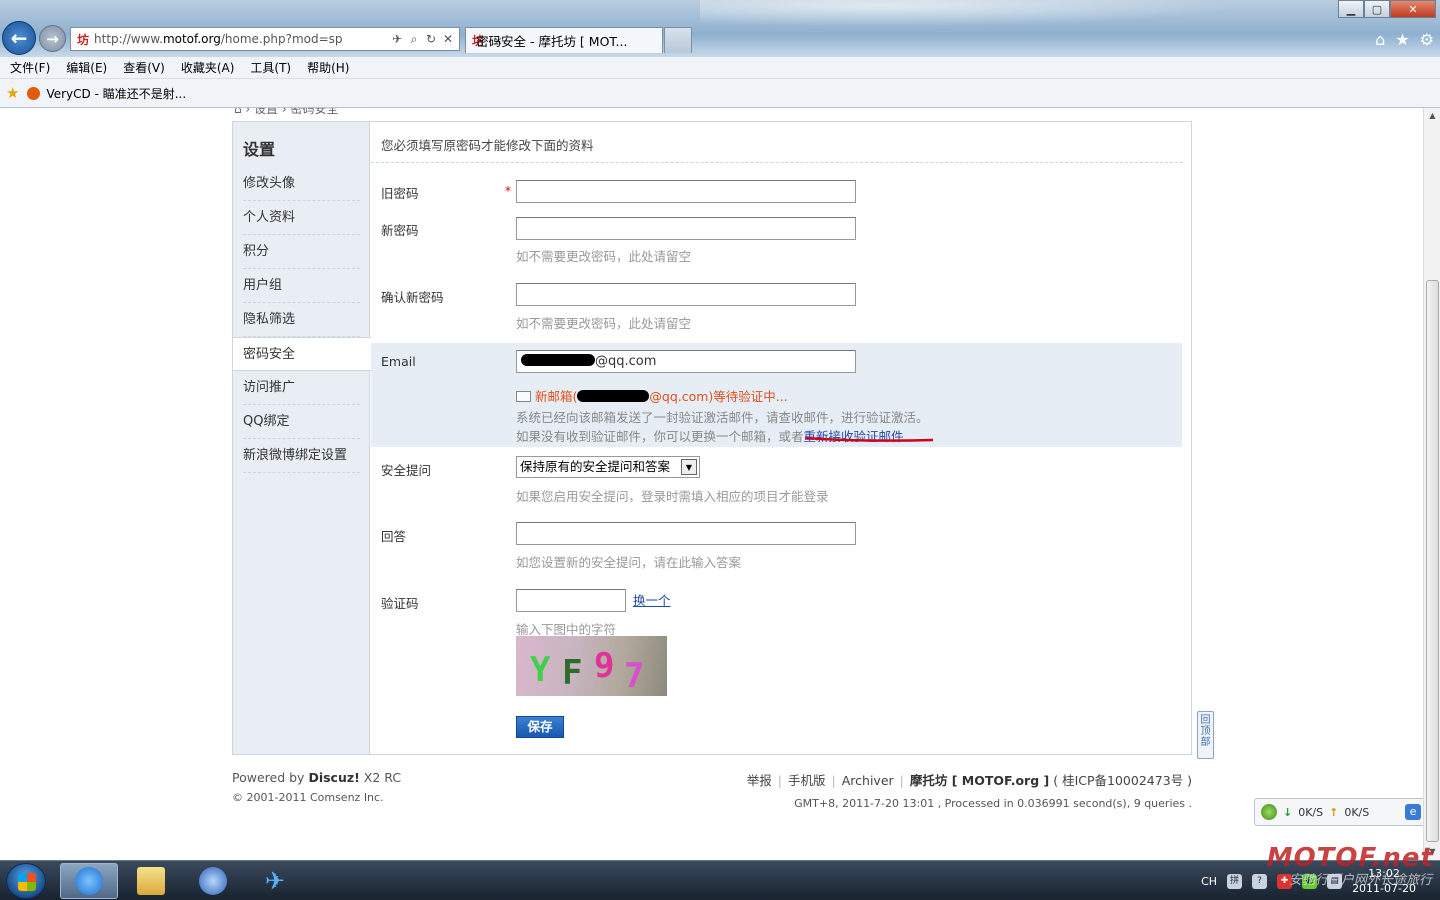 Image resolution: width=1440 pixels, height=900 pixels. I want to click on breadcrumb: ⌂ › 设置 › 密码安全, so click(286, 112).